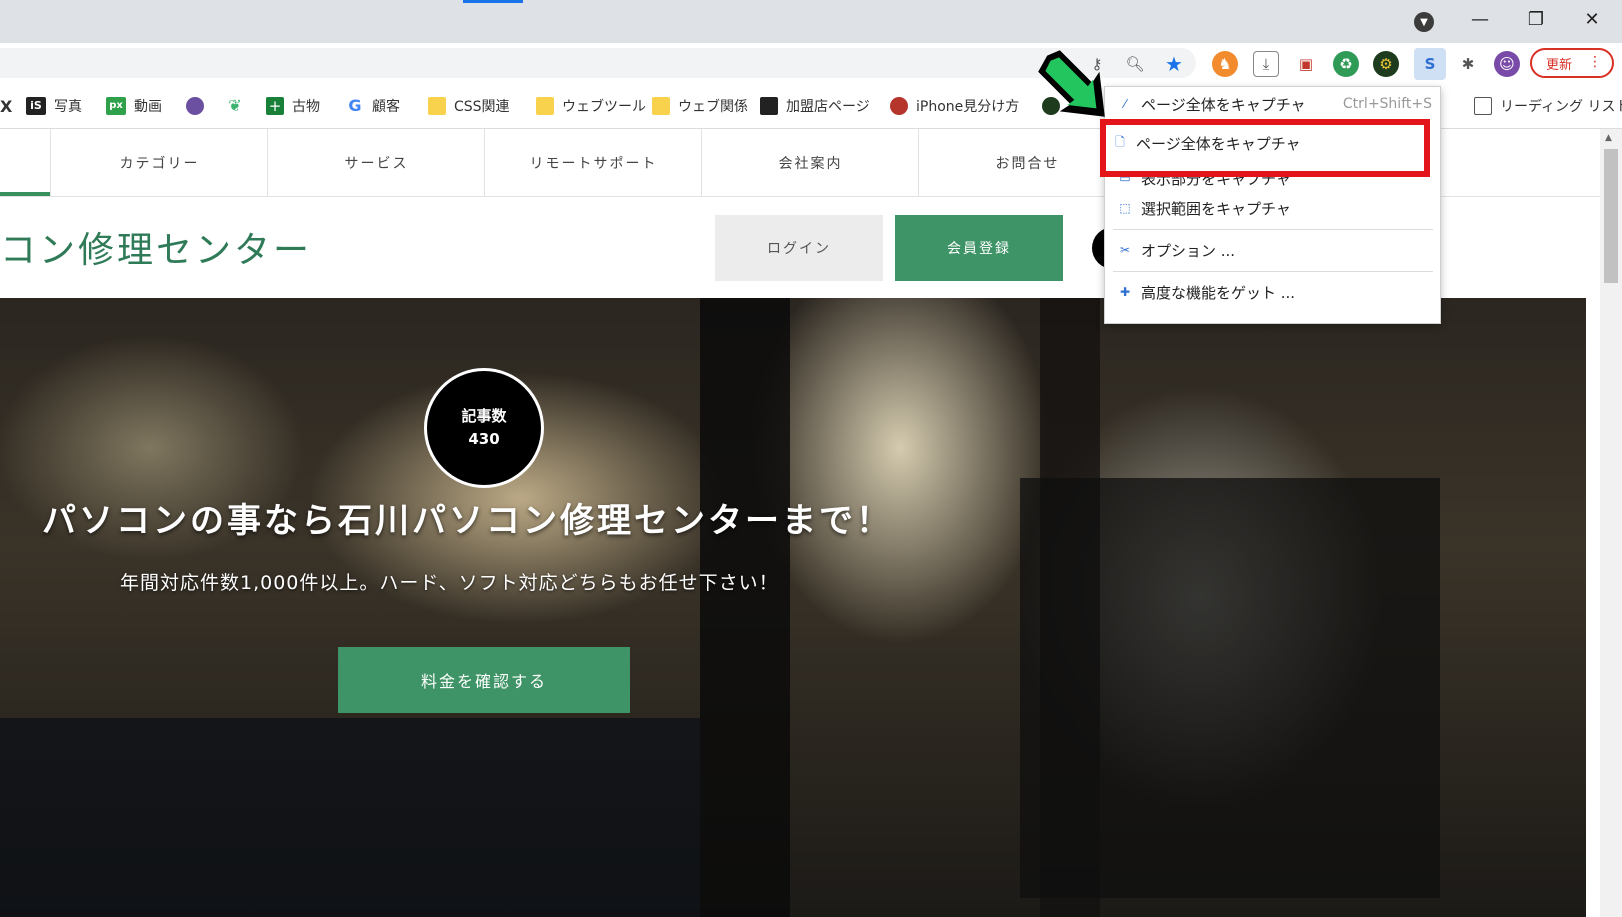  What do you see at coordinates (1430, 64) in the screenshot?
I see `screenshot-extension-icon: S` at bounding box center [1430, 64].